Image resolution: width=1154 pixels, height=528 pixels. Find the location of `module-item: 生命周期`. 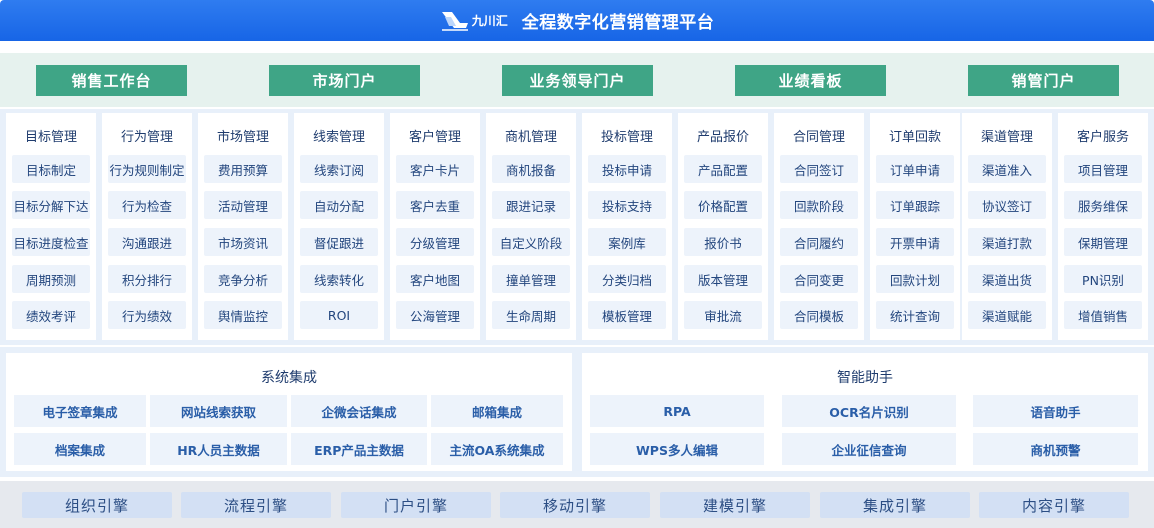

module-item: 生命周期 is located at coordinates (531, 315).